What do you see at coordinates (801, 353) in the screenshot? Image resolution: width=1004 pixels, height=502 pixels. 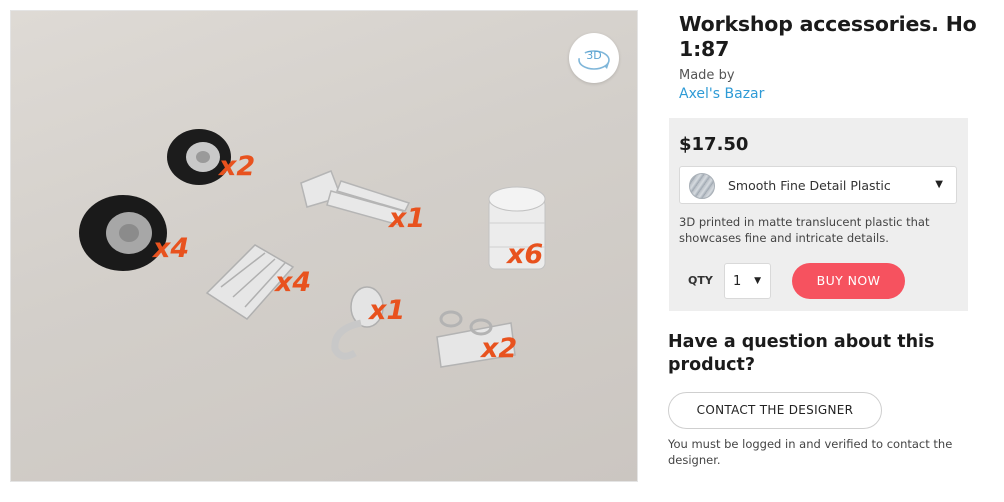 I see `question-heading: Have a question about this product?` at bounding box center [801, 353].